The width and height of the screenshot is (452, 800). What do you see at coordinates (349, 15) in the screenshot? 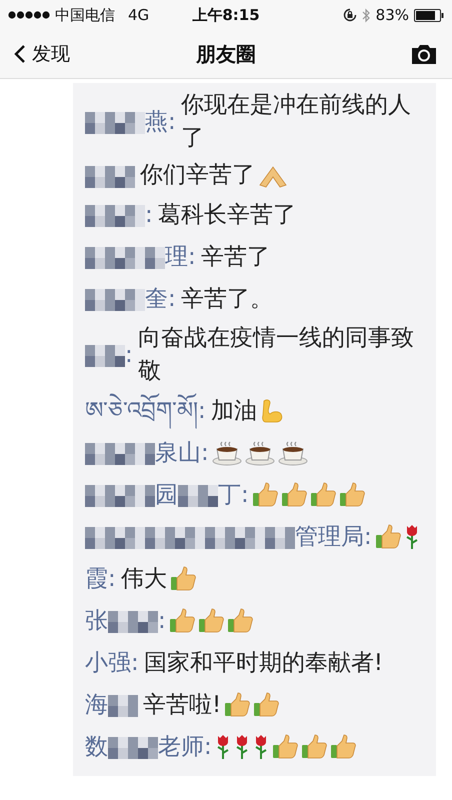
I see `rotation-lock-icon` at bounding box center [349, 15].